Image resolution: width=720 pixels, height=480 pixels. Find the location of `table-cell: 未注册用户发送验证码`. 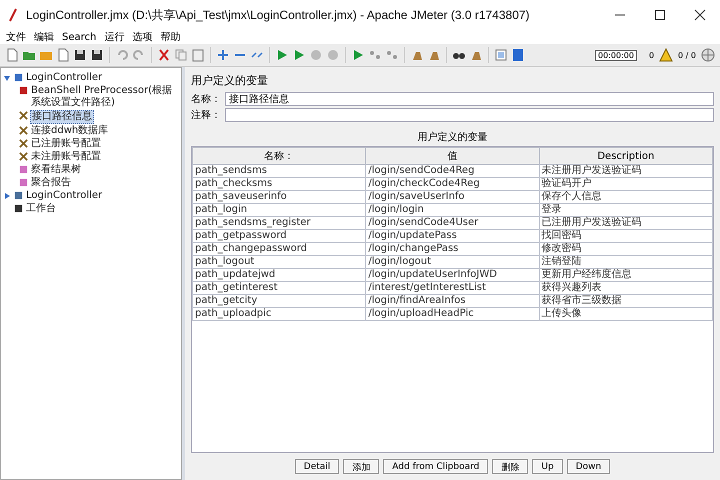

table-cell: 未注册用户发送验证码 is located at coordinates (625, 171).